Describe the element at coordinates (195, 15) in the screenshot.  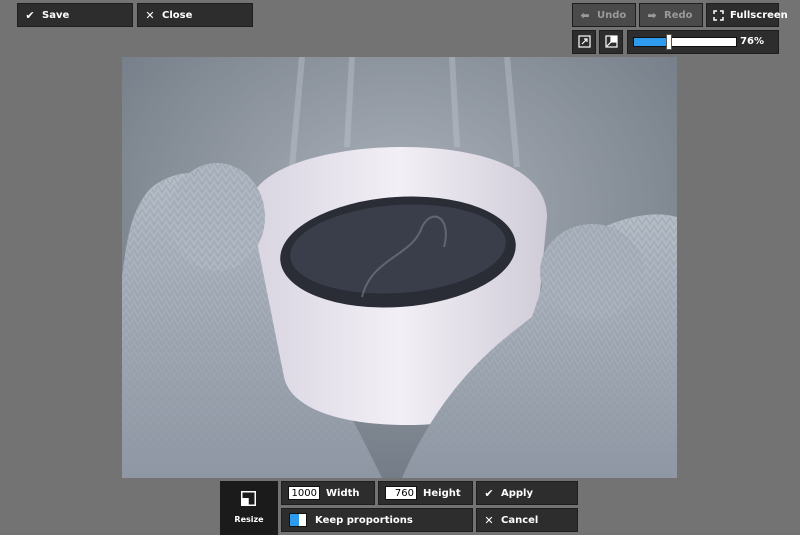
I see `close-button: ✕ Close` at that location.